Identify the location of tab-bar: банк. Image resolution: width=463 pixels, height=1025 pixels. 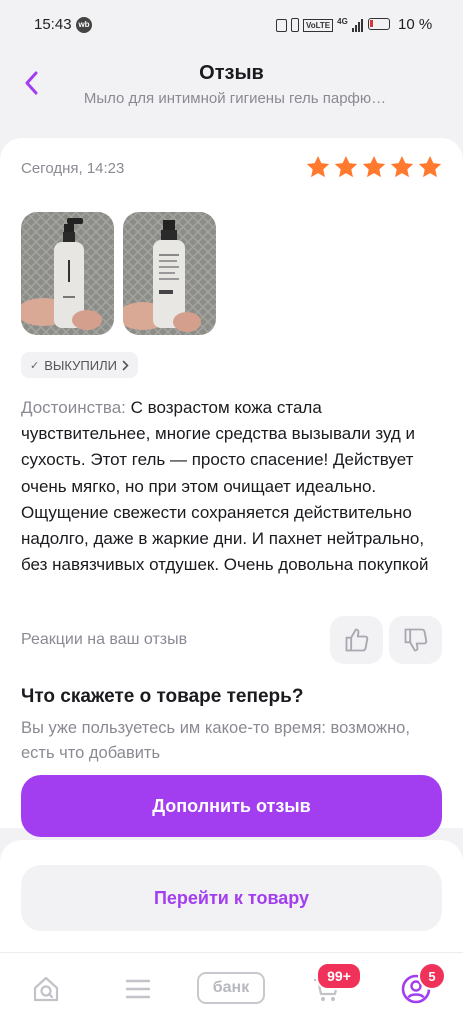
(231, 988).